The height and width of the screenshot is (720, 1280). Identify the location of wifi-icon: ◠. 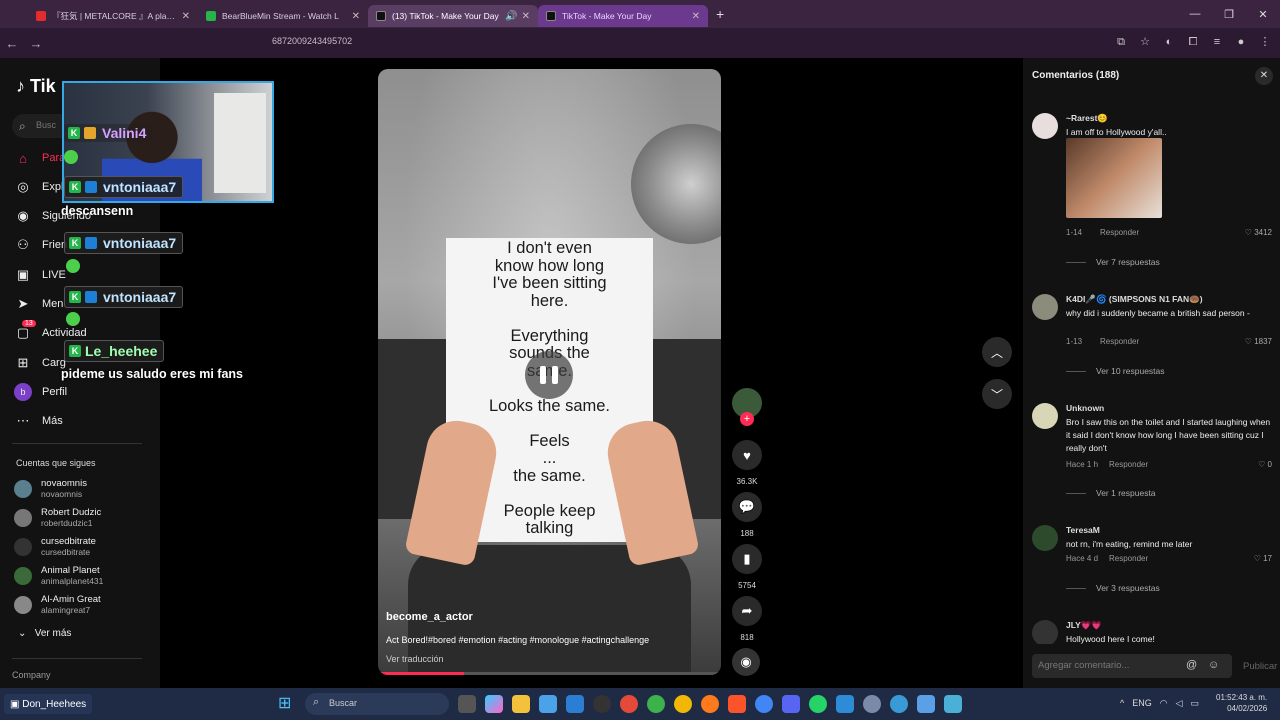
(1164, 703).